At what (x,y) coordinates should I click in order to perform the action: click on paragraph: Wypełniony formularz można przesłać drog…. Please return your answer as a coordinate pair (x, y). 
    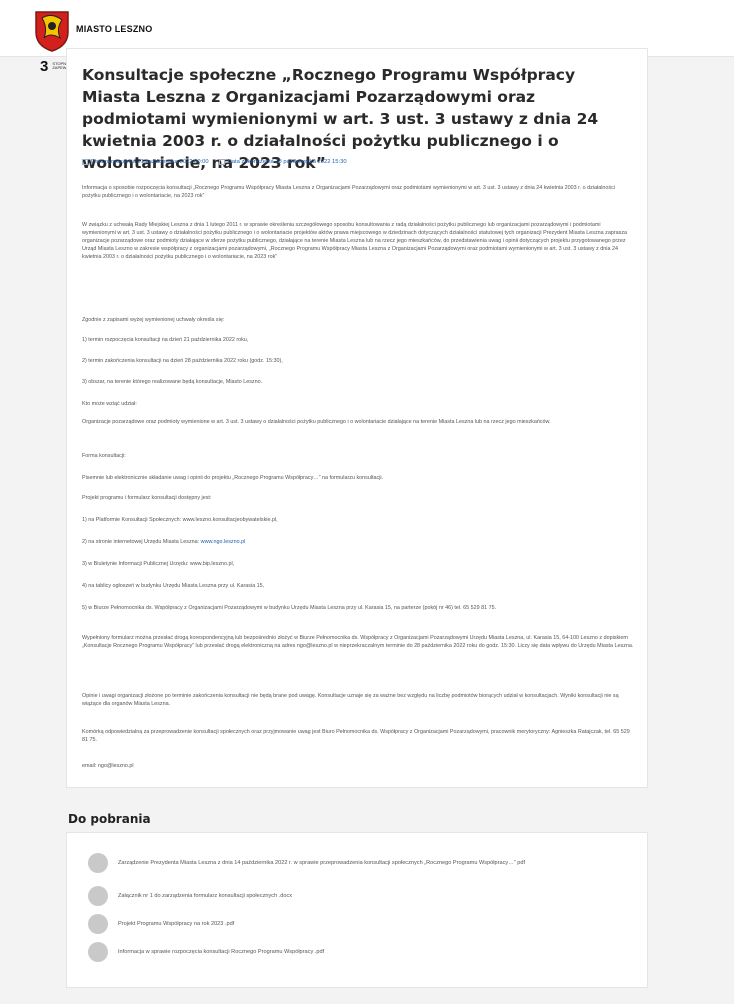
    Looking at the image, I should click on (358, 642).